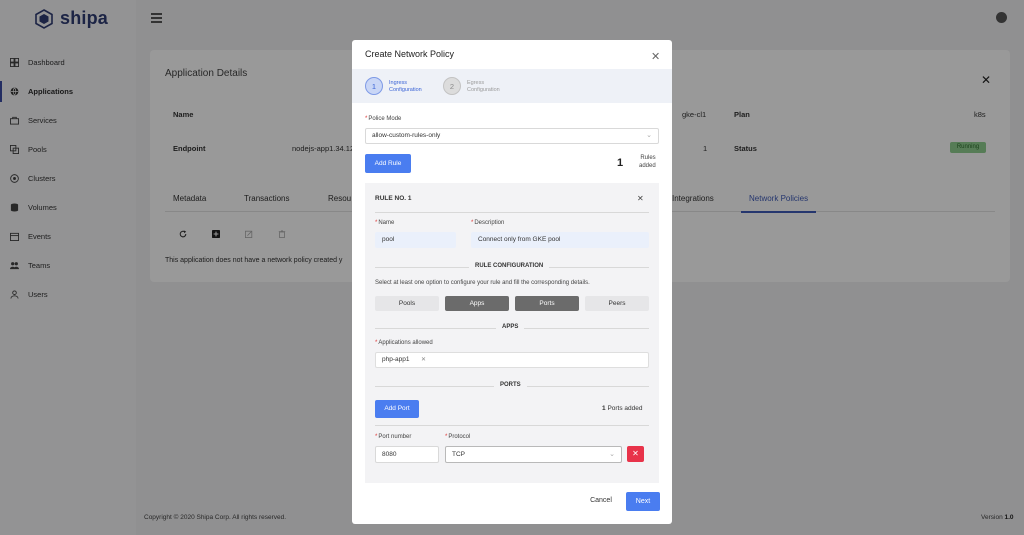  Describe the element at coordinates (509, 266) in the screenshot. I see `rule-configuration-title: RULE CONFIGURATION` at that location.